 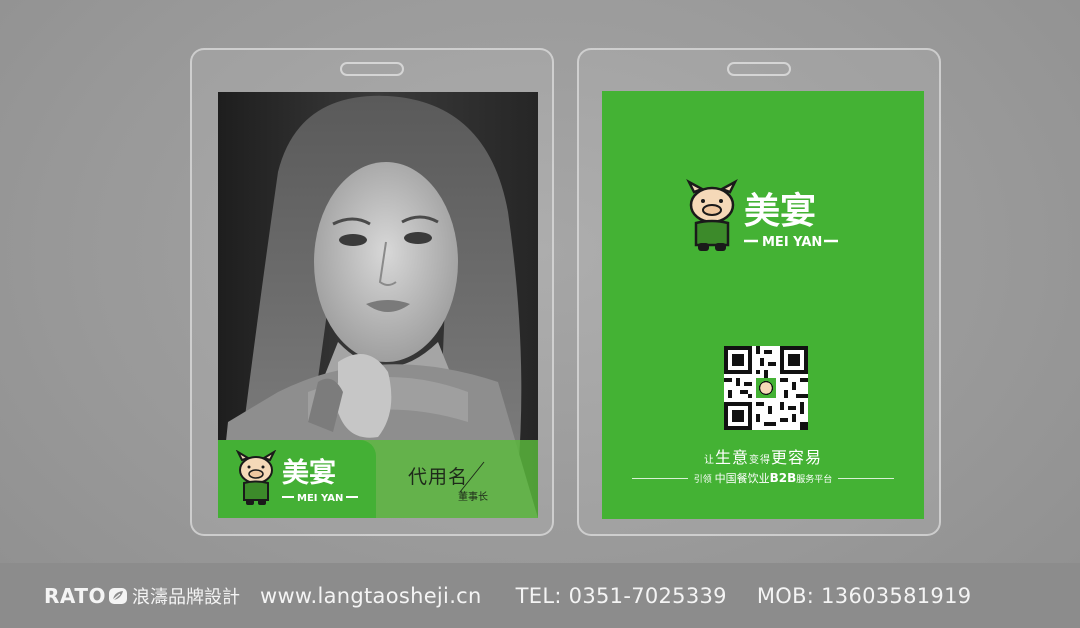 I want to click on logo-panel: 美宴 MEI YAN, so click(x=297, y=479).